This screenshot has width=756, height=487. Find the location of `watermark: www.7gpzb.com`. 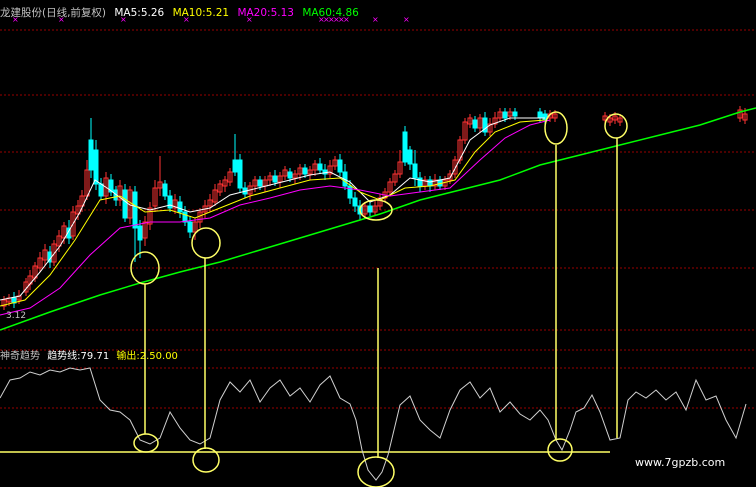

watermark: www.7gpzb.com is located at coordinates (680, 462).